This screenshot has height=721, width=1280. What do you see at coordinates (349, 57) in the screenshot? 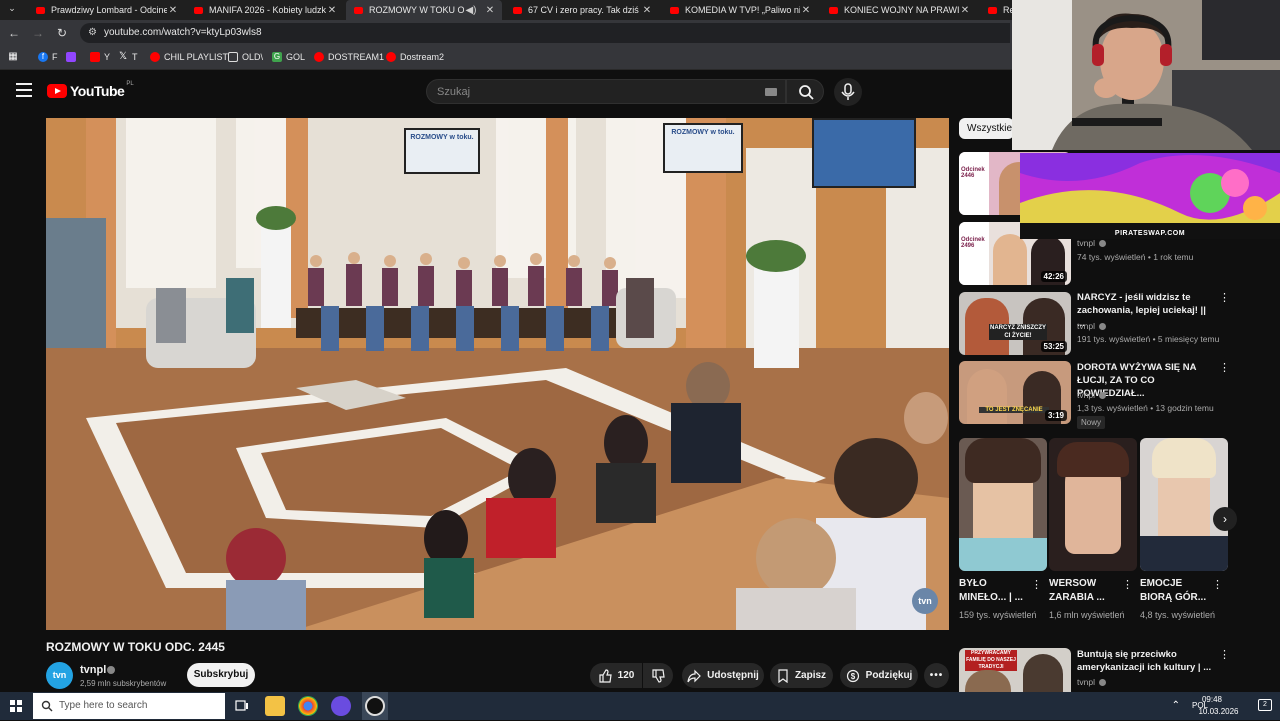
I see `bookmark-dostream1: DOSTREAM1` at bounding box center [349, 57].